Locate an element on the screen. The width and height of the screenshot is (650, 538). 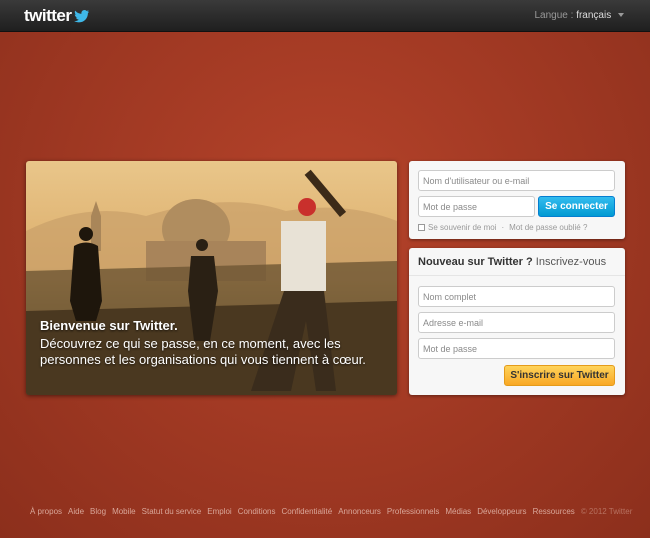
signup-heading-light: Inscrivez-vous is located at coordinates (571, 262).